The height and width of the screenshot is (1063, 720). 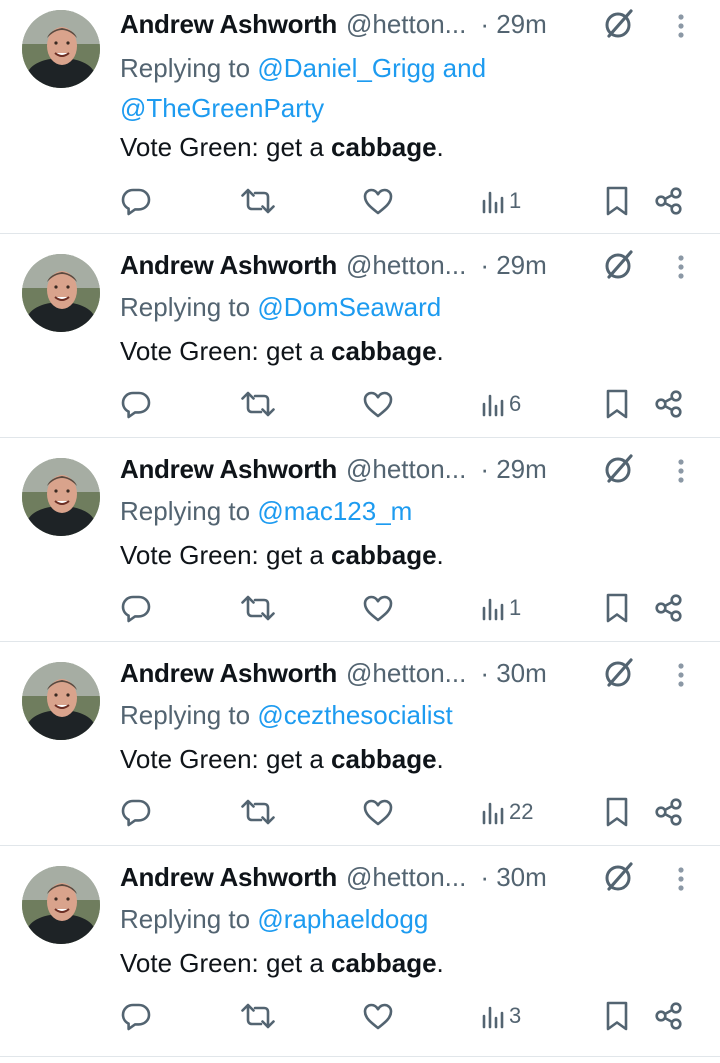 What do you see at coordinates (410, 608) in the screenshot?
I see `action-bar: 1` at bounding box center [410, 608].